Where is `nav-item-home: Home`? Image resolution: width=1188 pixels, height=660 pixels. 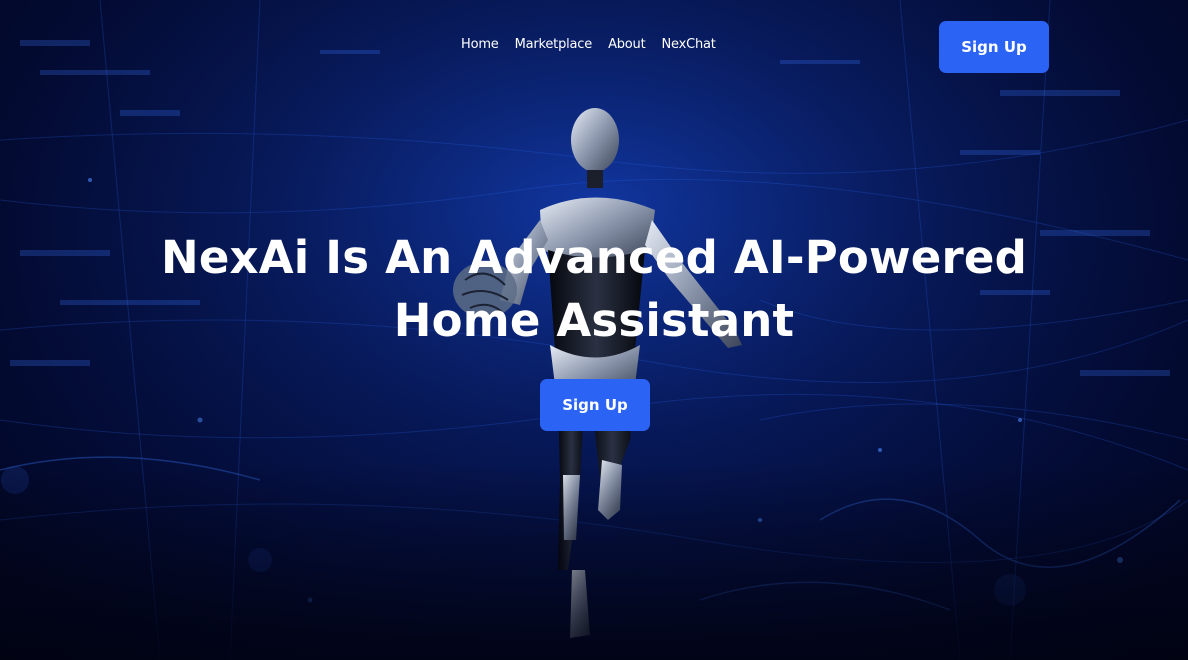
nav-item-home: Home is located at coordinates (480, 44).